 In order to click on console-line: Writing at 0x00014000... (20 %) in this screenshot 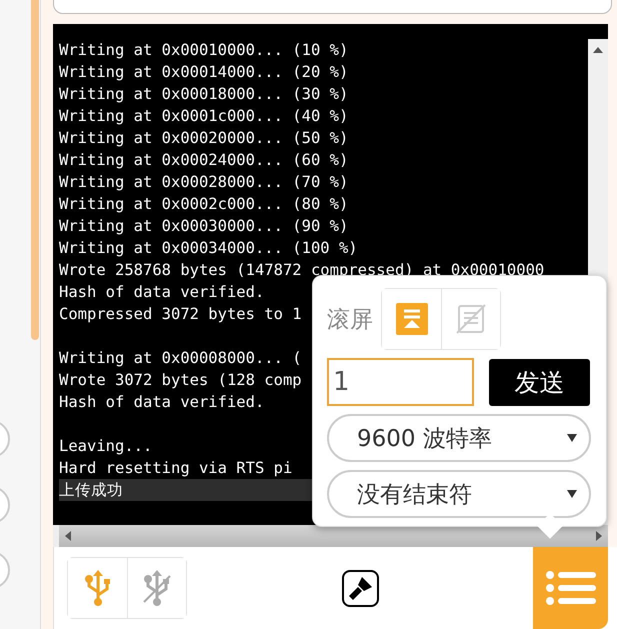, I will do `click(203, 72)`.